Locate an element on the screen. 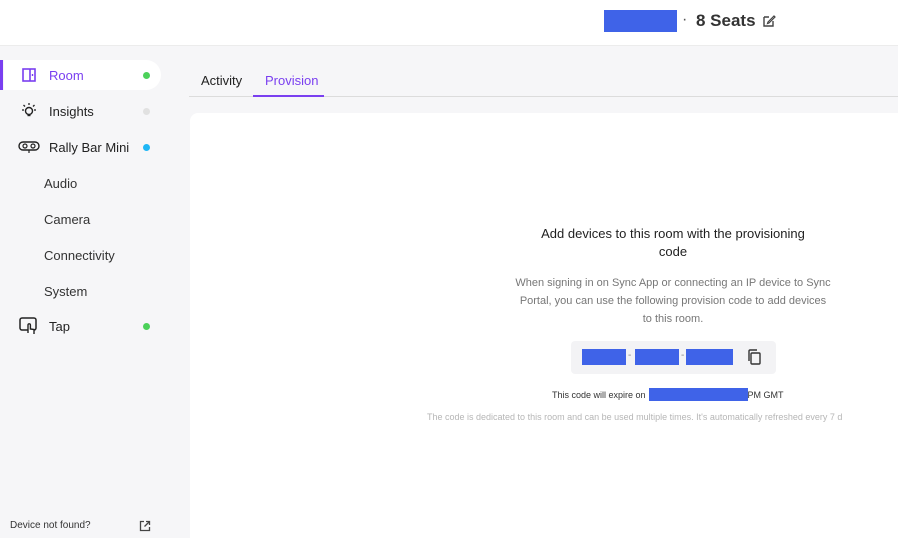  sidebar-item-label: Insights is located at coordinates (71, 111).